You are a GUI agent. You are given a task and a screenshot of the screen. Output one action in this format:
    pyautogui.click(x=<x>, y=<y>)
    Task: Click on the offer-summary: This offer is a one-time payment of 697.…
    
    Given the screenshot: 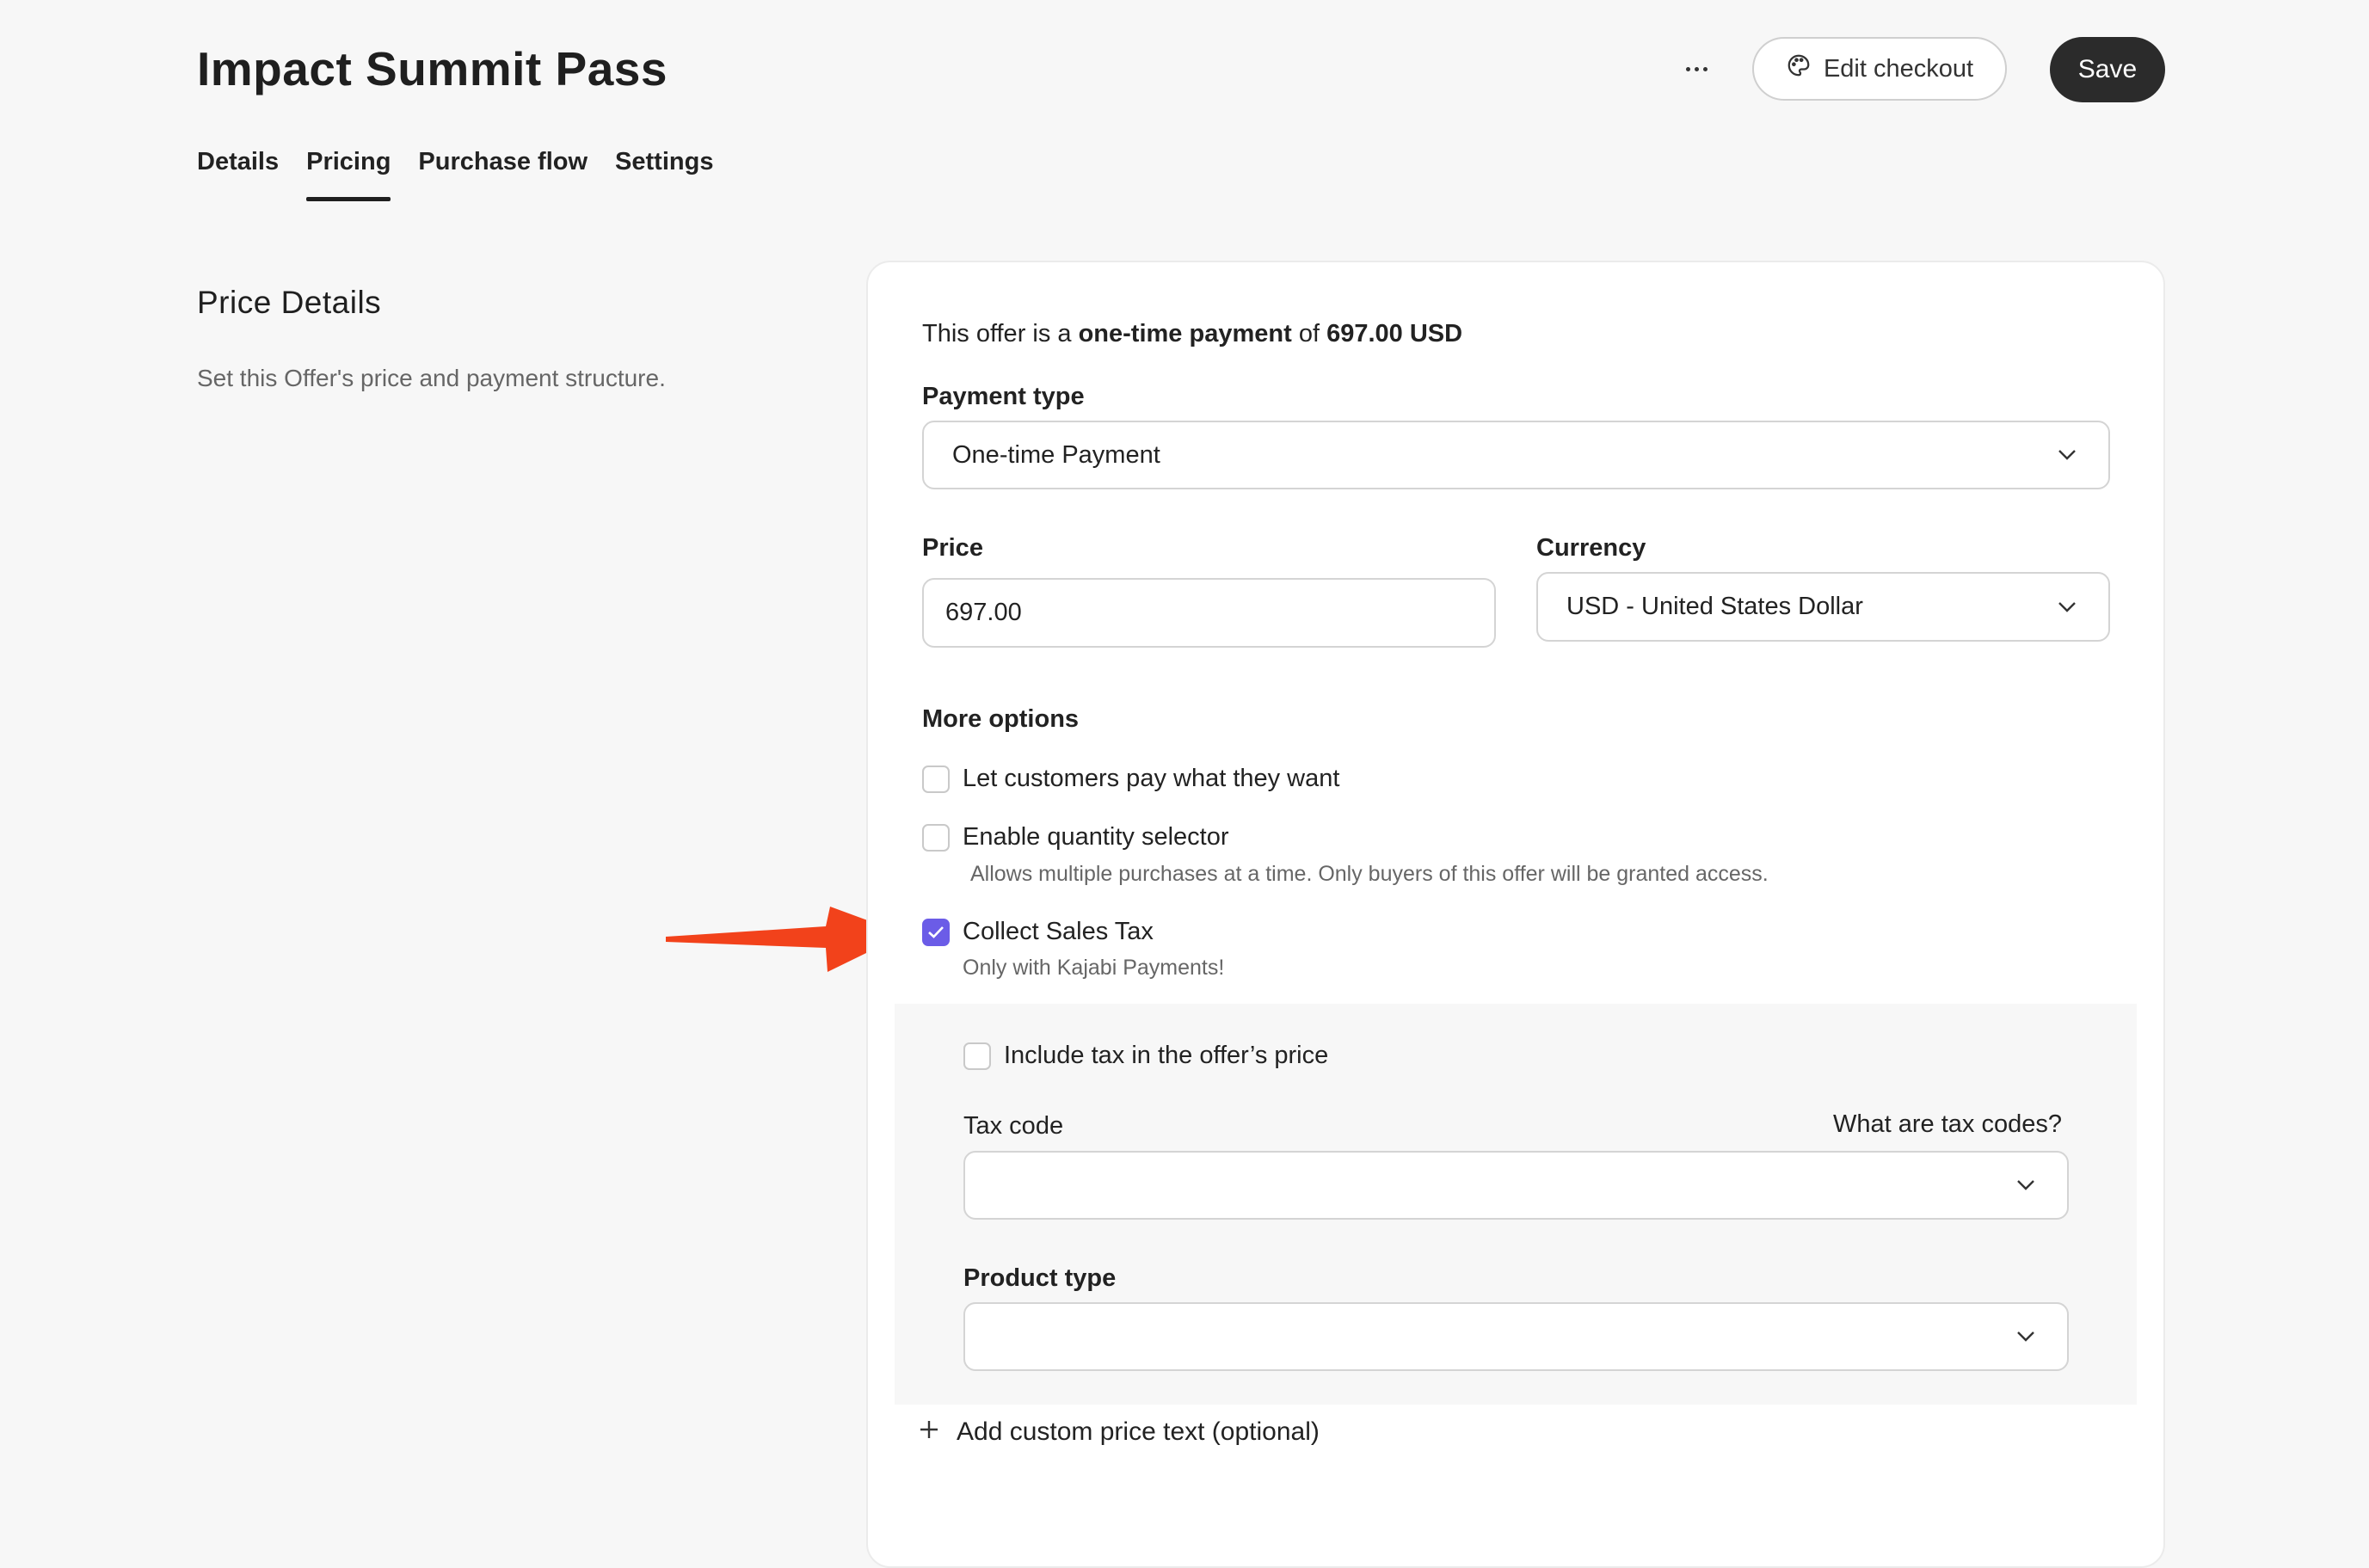 What is the action you would take?
    pyautogui.click(x=1192, y=333)
    